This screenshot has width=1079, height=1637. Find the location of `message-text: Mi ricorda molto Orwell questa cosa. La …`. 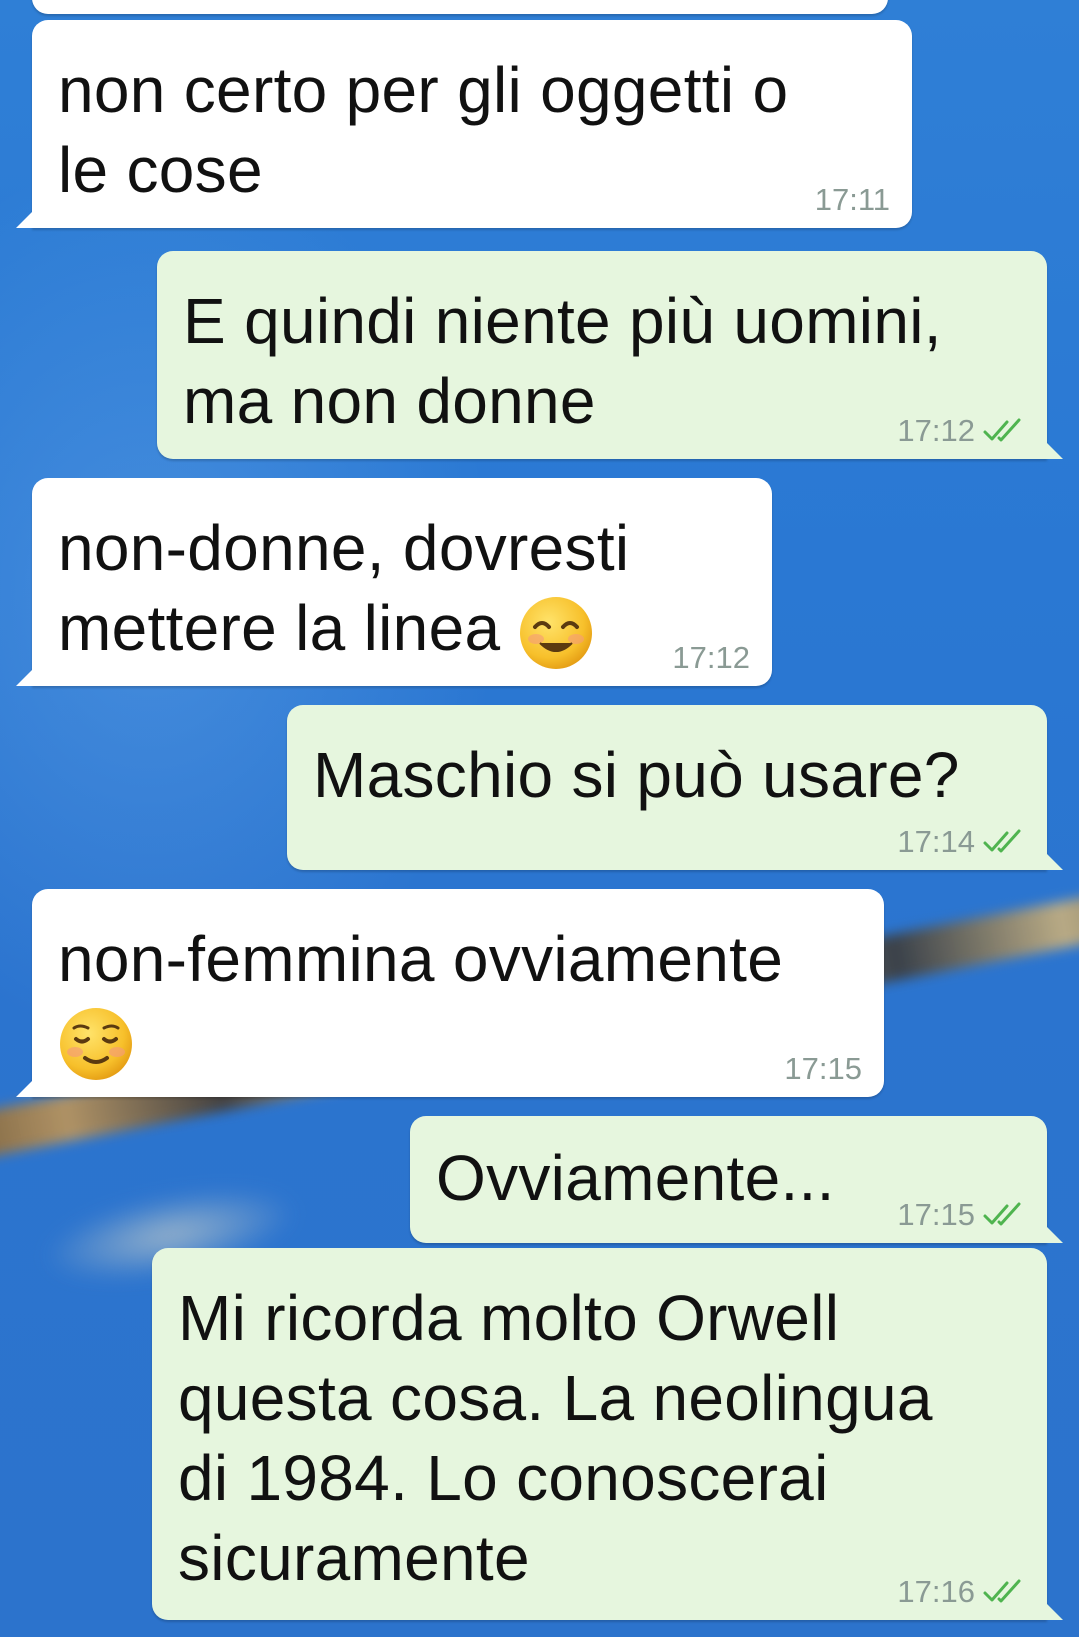

message-text: Mi ricorda molto Orwell questa cosa. La … is located at coordinates (555, 1438).